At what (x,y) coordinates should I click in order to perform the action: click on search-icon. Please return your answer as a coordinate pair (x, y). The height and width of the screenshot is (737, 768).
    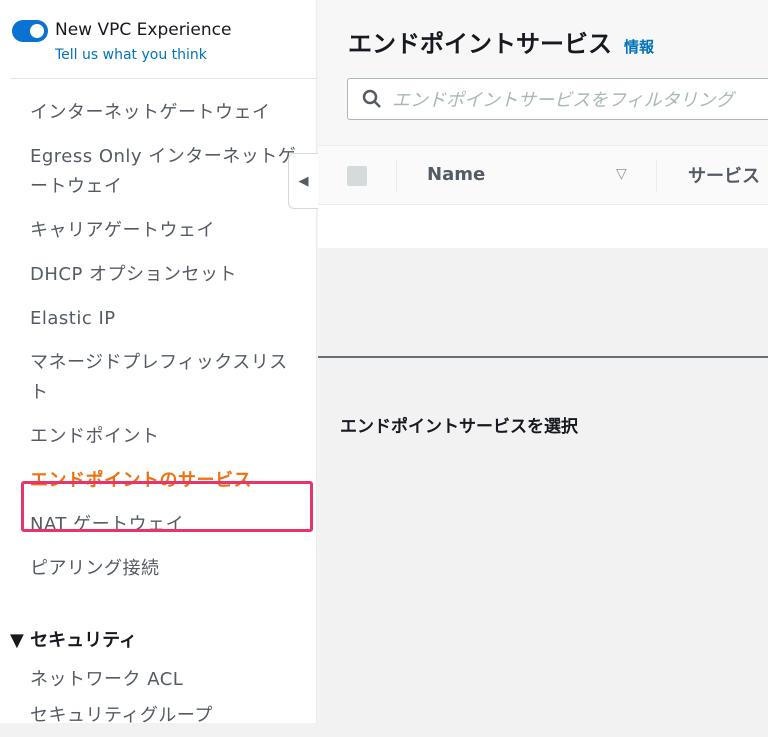
    Looking at the image, I should click on (371, 98).